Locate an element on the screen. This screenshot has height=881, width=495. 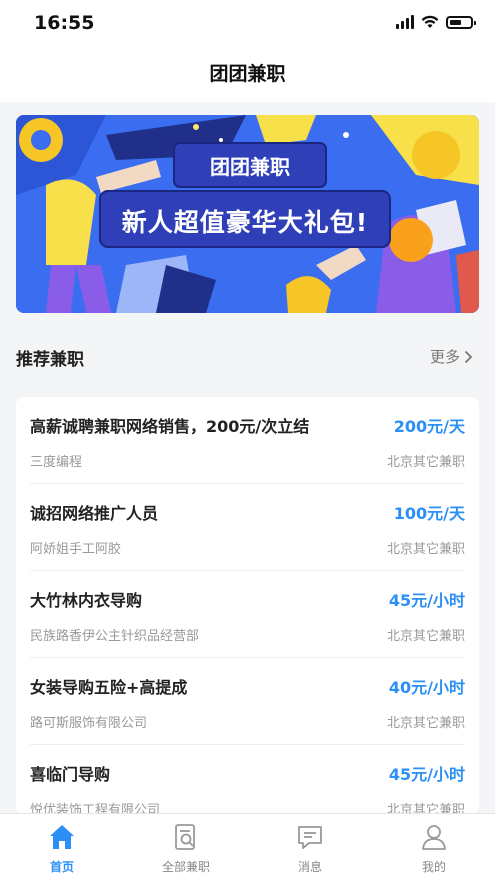
job-title: 大竹林内衣导购 is located at coordinates (86, 600).